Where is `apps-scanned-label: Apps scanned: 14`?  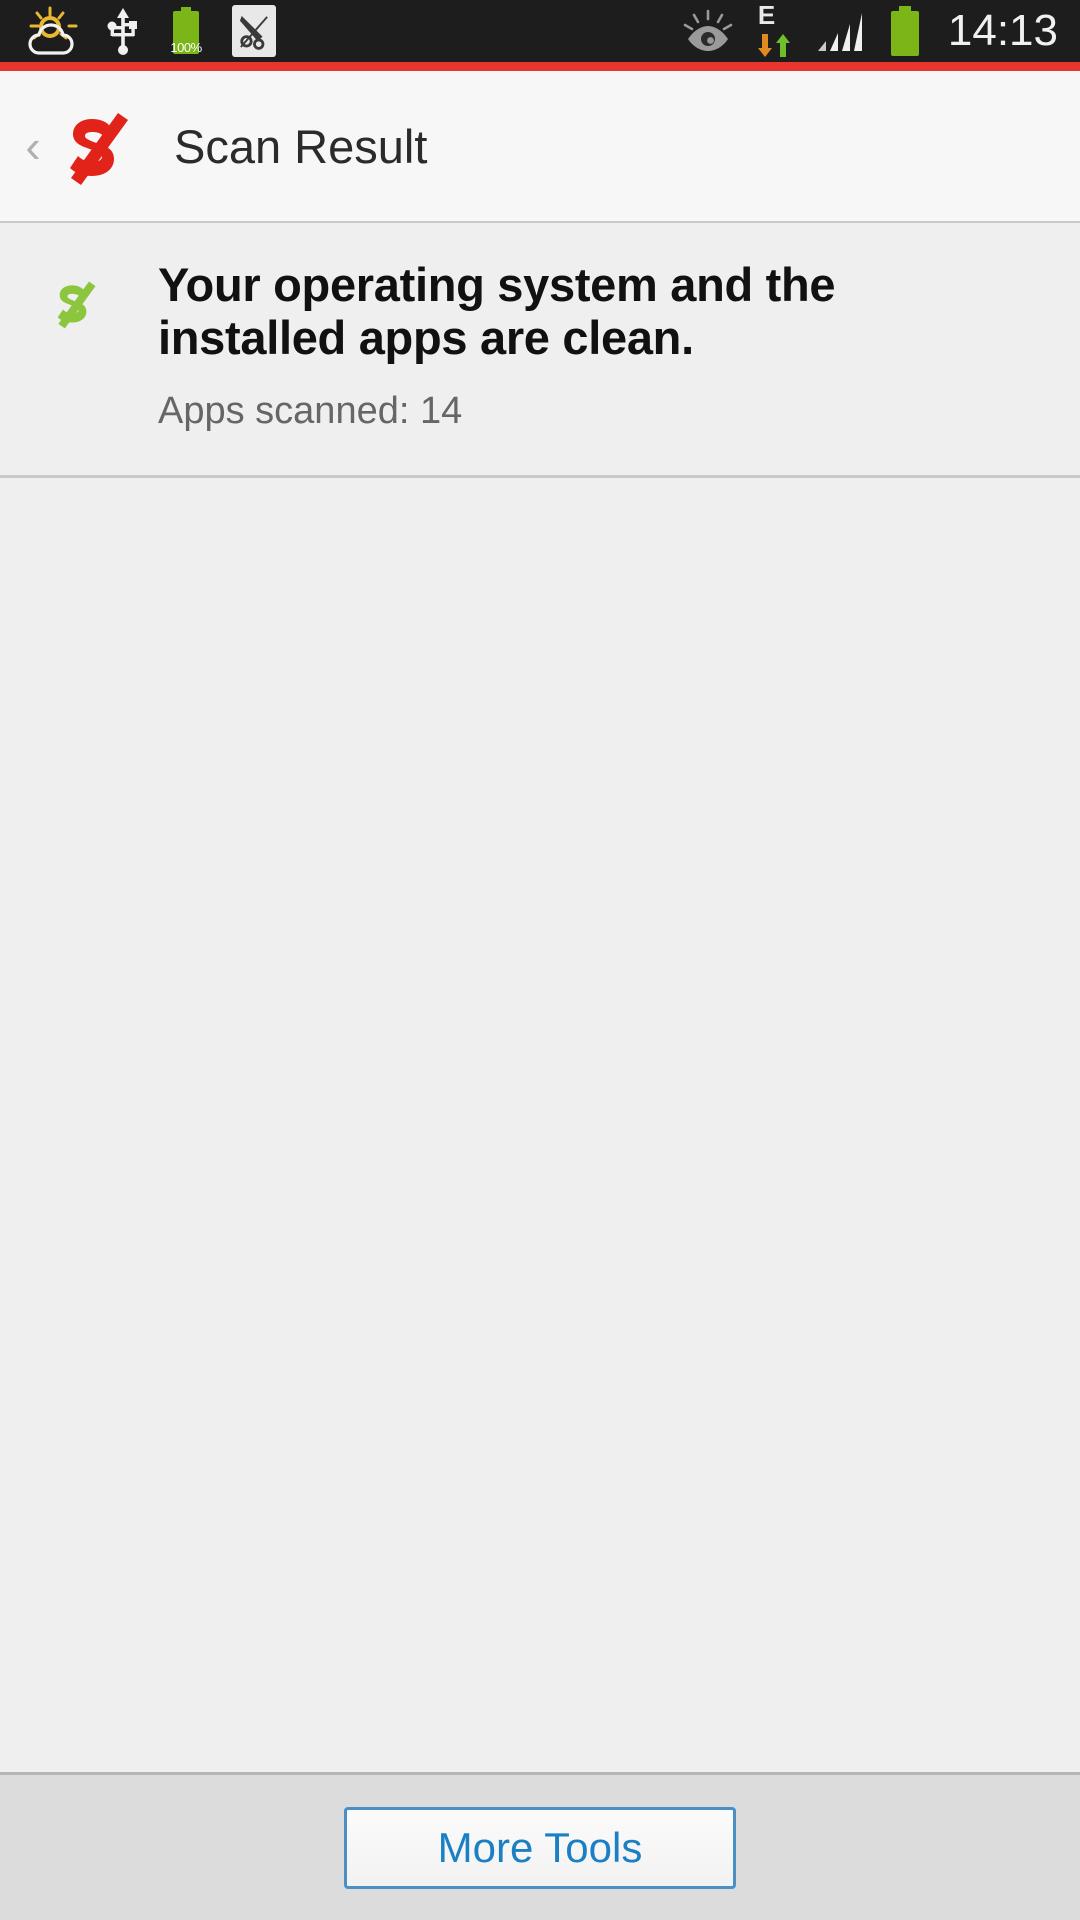 apps-scanned-label: Apps scanned: 14 is located at coordinates (310, 411).